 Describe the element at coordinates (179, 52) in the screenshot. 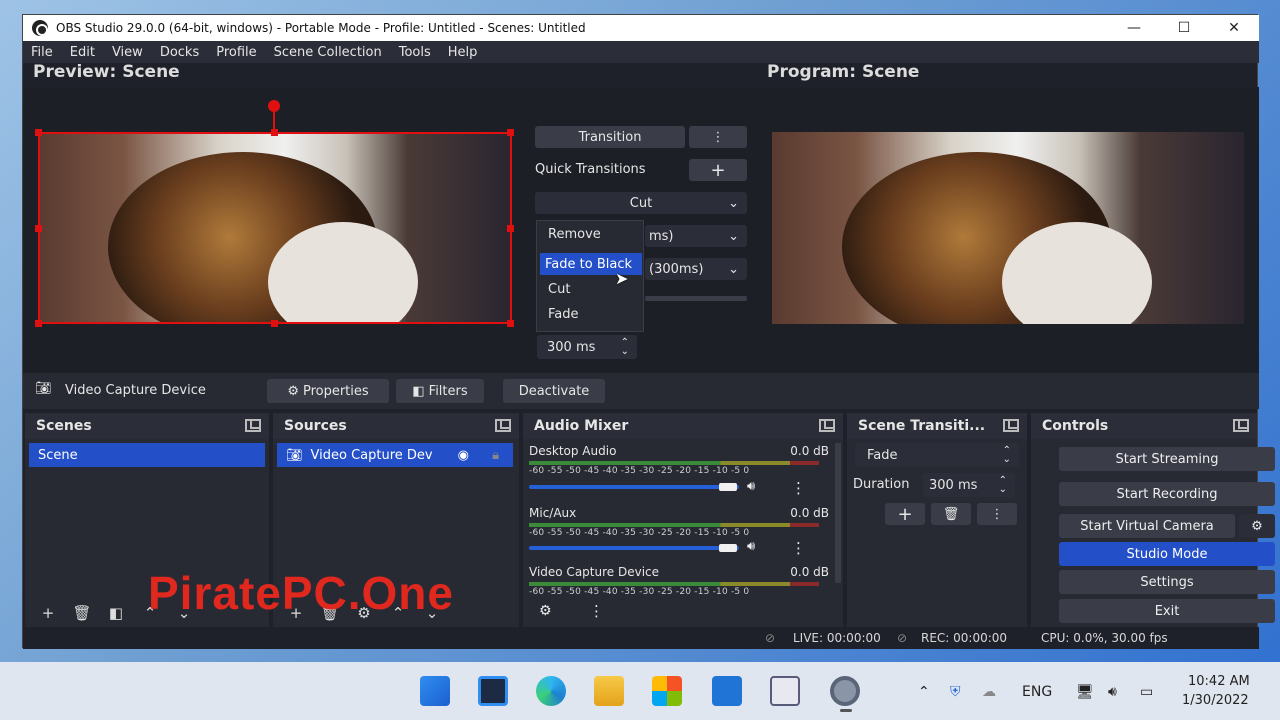

I see `menu-docks: Docks` at that location.